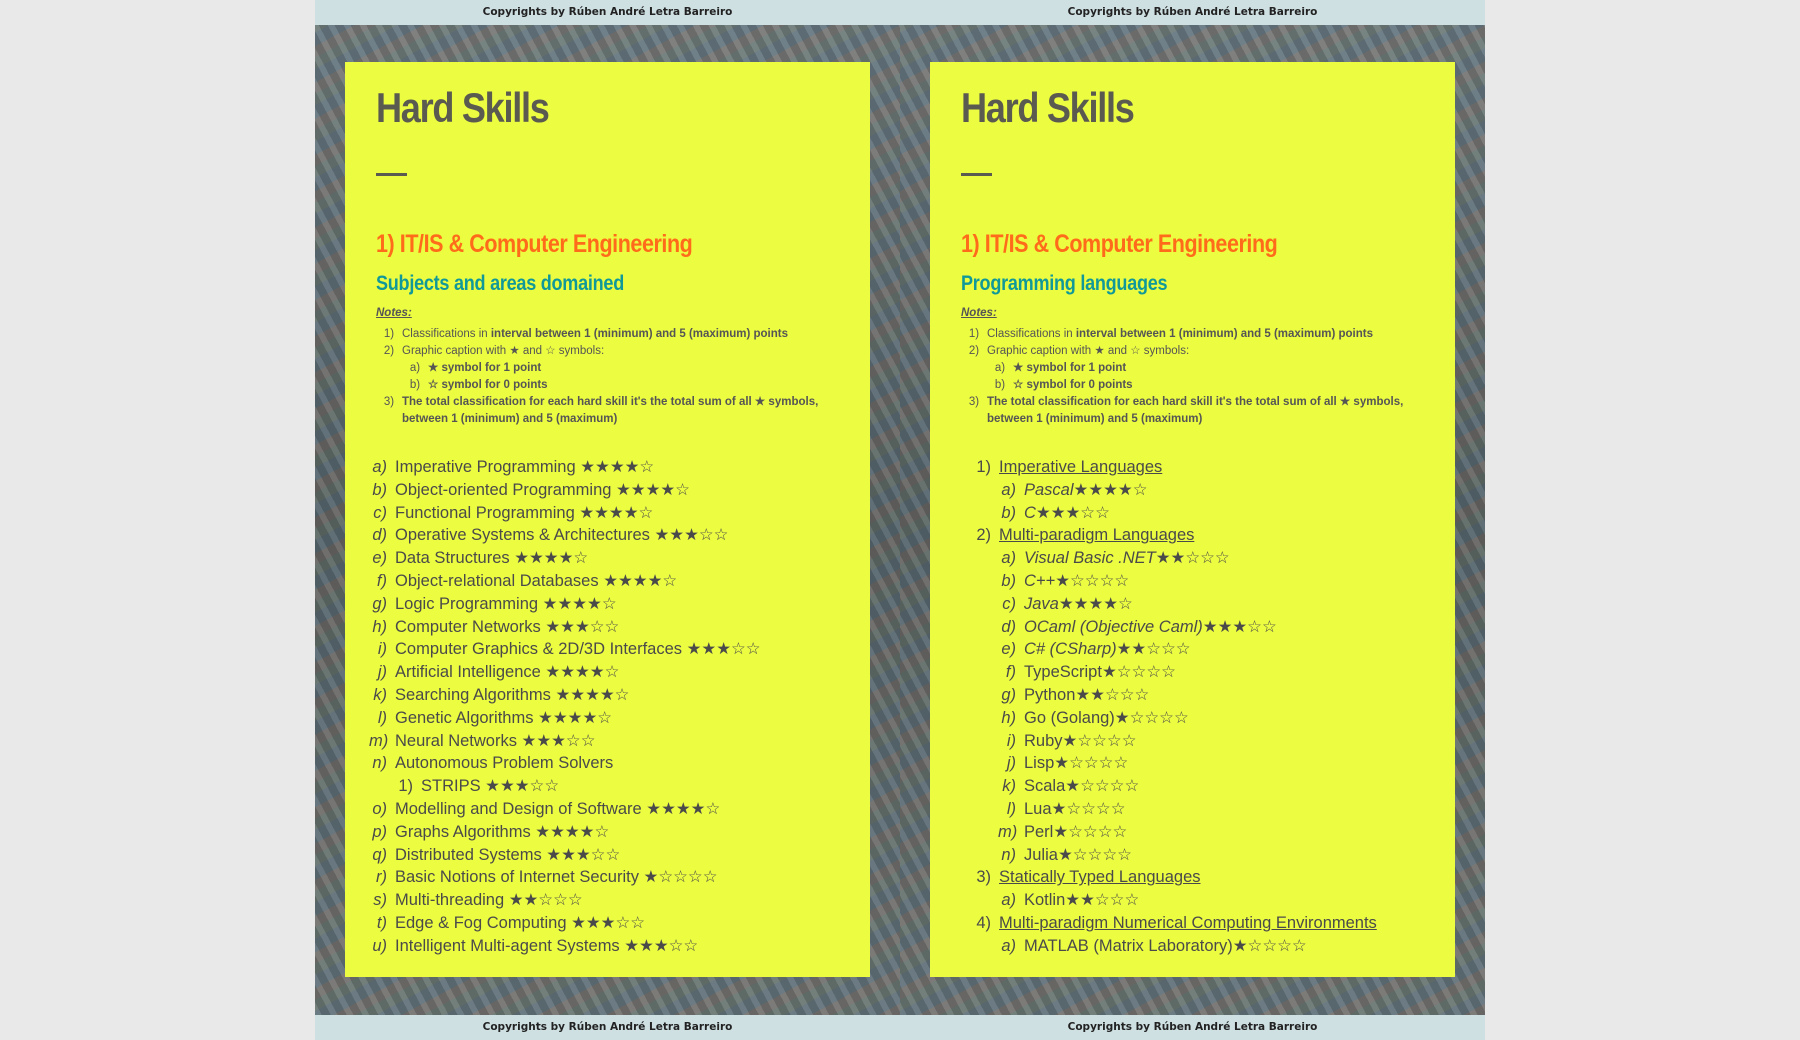 The height and width of the screenshot is (1040, 1800). Describe the element at coordinates (1031, 334) in the screenshot. I see `note-text-plain: Classifications in` at that location.